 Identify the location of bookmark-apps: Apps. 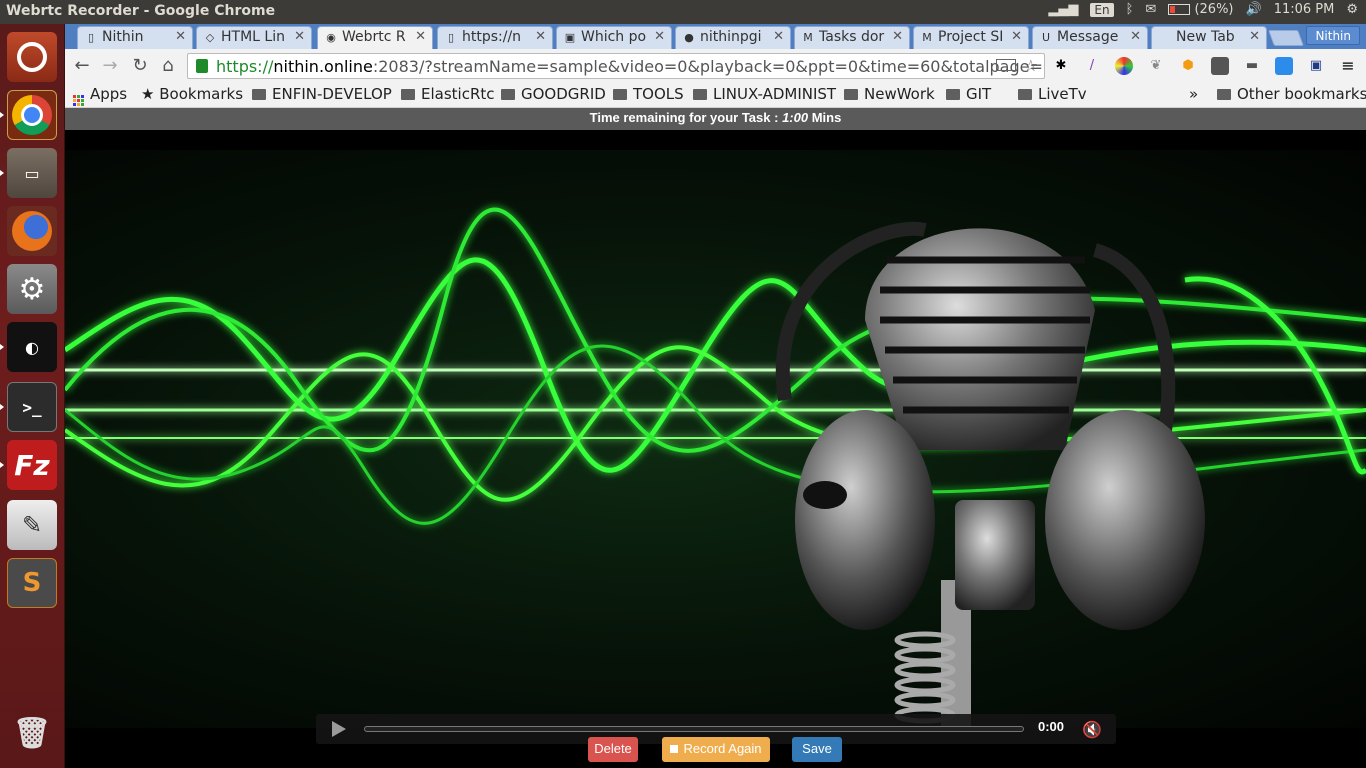
(100, 95).